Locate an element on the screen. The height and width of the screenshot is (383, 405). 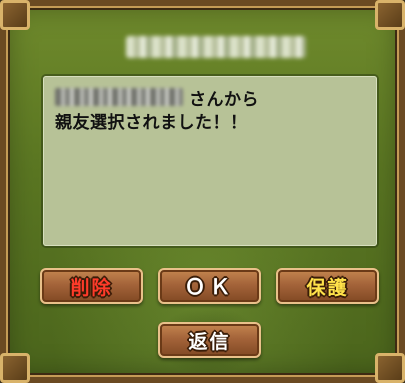
protect-button: 保護 is located at coordinates (327, 286).